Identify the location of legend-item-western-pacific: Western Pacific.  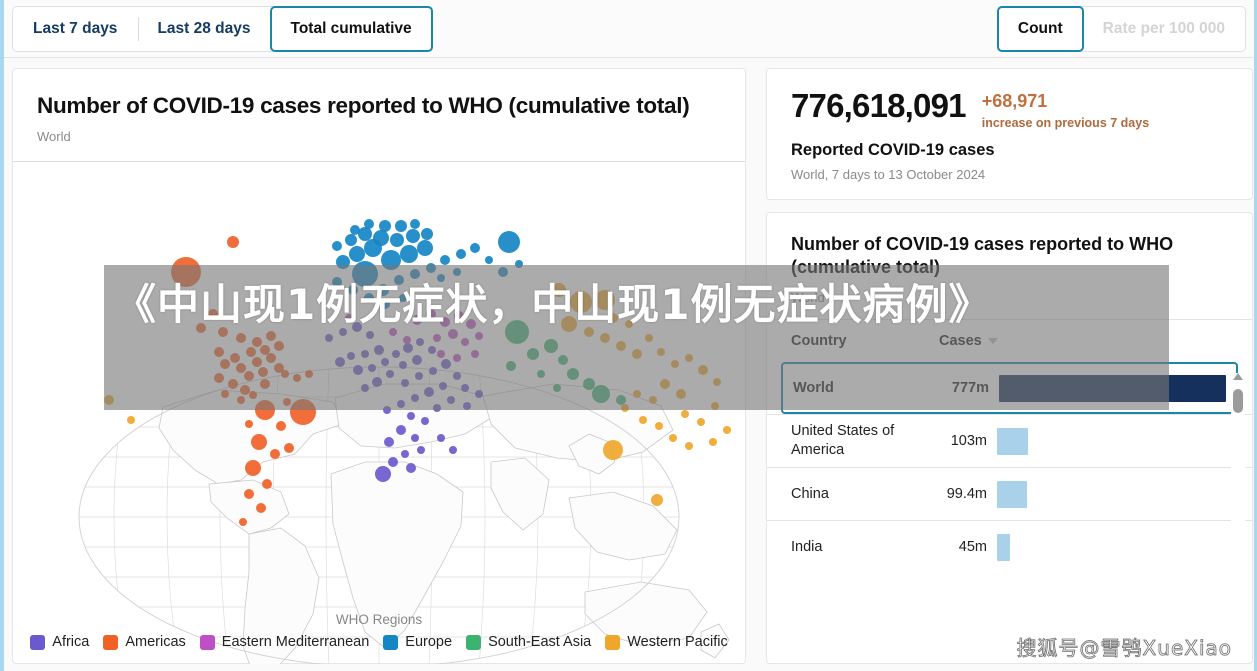
(666, 642).